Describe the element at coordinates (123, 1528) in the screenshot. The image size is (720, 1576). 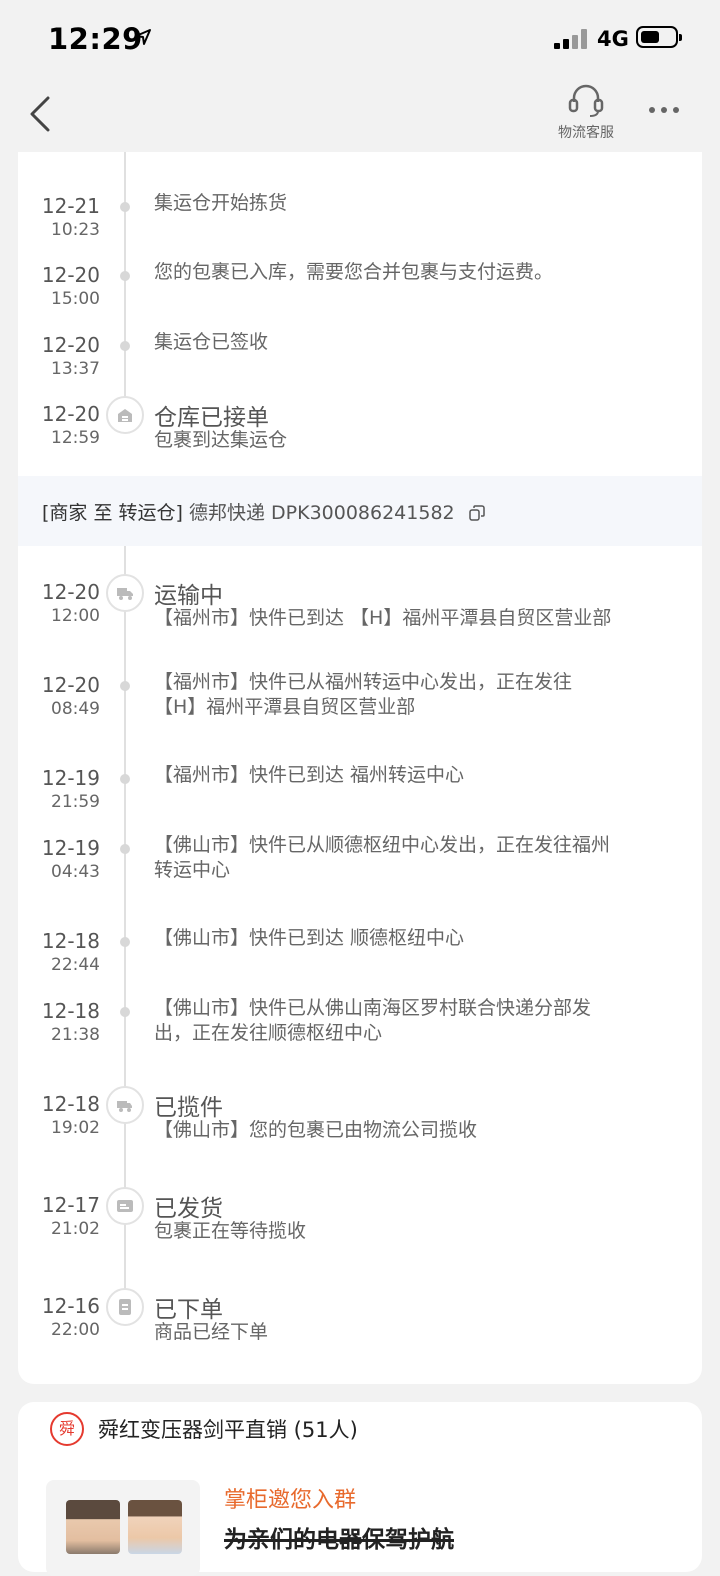
I see `group-thumbnail` at that location.